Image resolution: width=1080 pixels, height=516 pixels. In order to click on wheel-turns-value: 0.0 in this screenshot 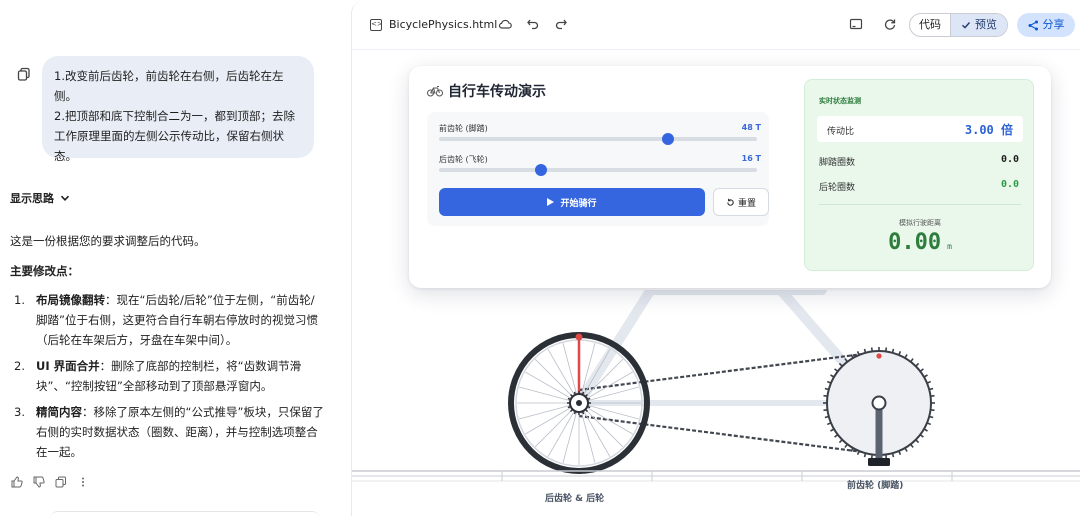, I will do `click(1009, 184)`.